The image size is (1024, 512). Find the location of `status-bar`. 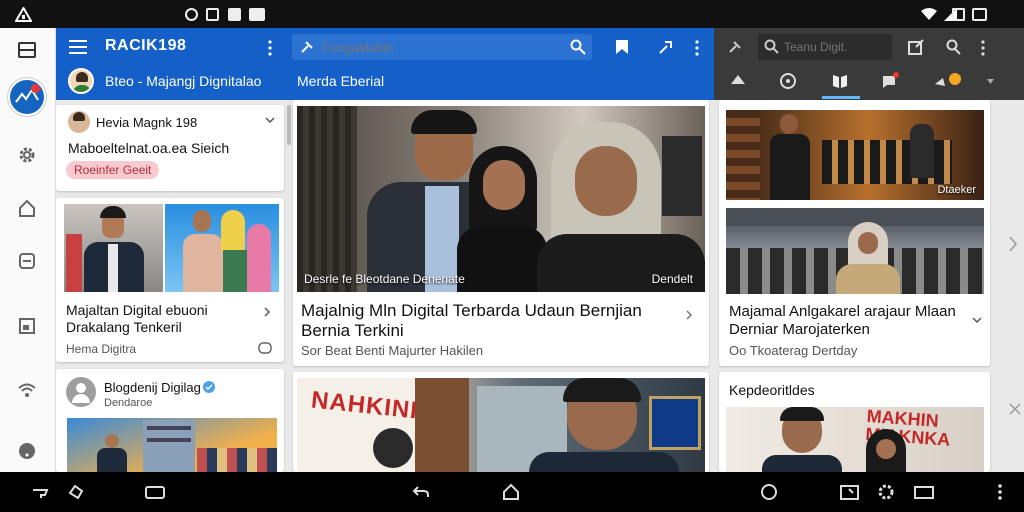

status-bar is located at coordinates (512, 14).